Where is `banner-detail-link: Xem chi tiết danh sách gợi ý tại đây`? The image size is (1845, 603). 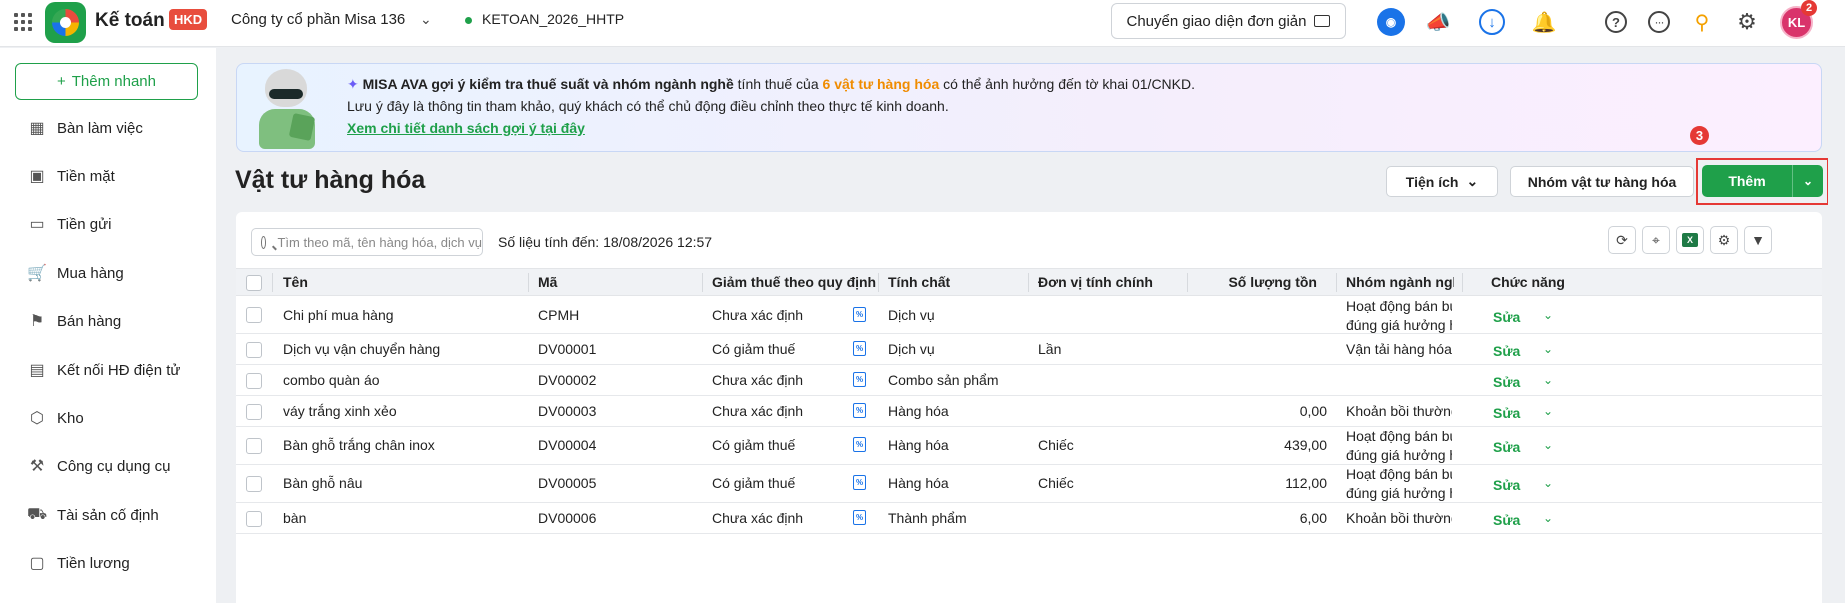
banner-detail-link: Xem chi tiết danh sách gợi ý tại đây is located at coordinates (466, 128).